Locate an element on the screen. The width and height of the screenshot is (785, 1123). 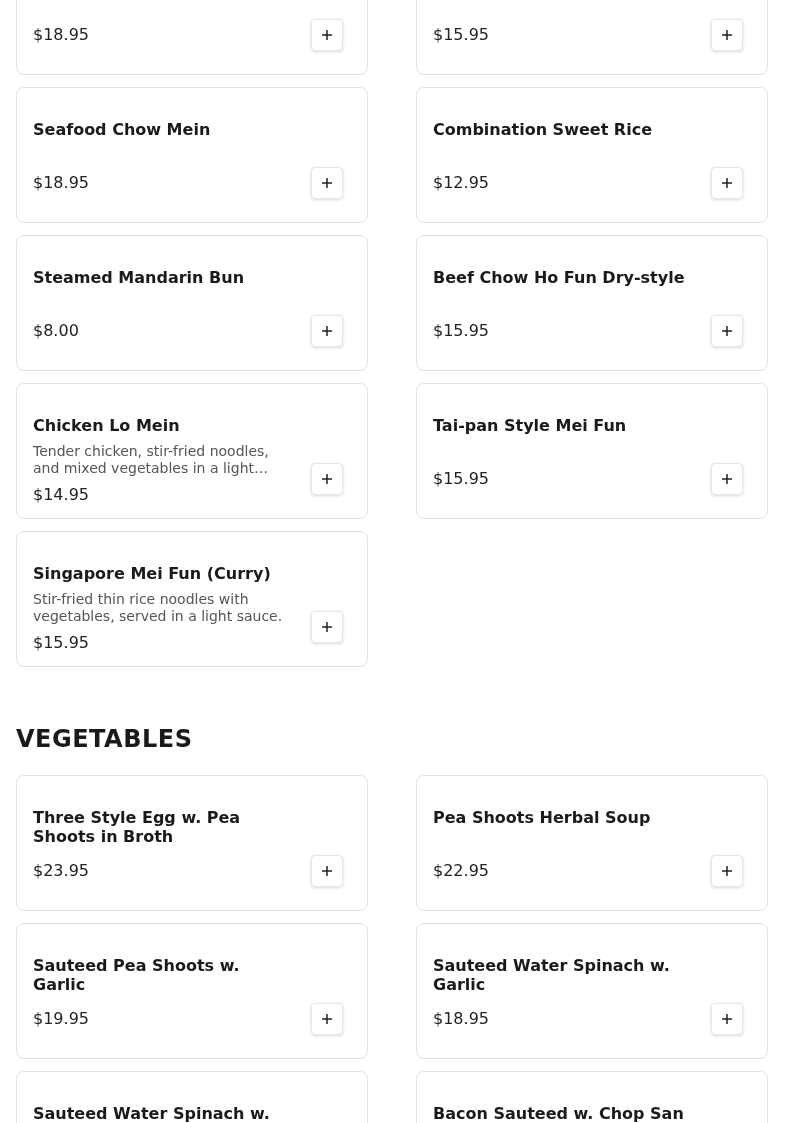
menu-item-card: $15.95 is located at coordinates (592, 37).